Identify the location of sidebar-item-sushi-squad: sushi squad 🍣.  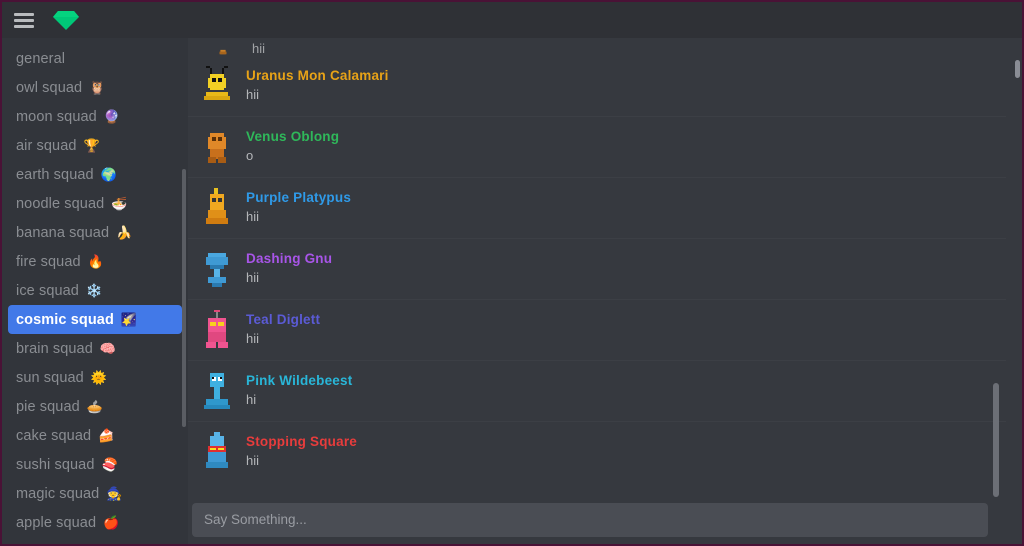
(95, 464).